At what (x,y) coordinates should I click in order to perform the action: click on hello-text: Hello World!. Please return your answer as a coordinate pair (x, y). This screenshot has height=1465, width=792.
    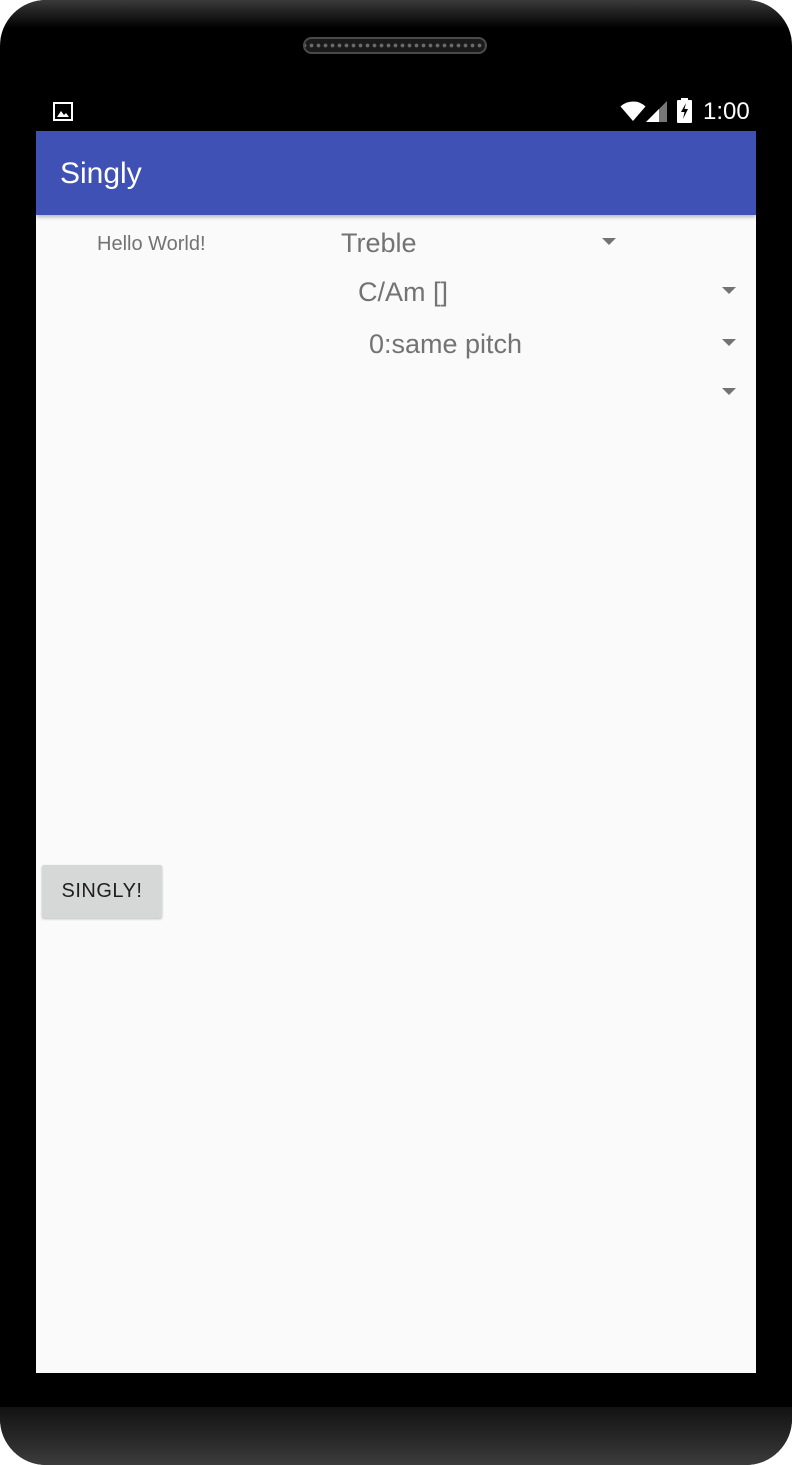
    Looking at the image, I should click on (151, 244).